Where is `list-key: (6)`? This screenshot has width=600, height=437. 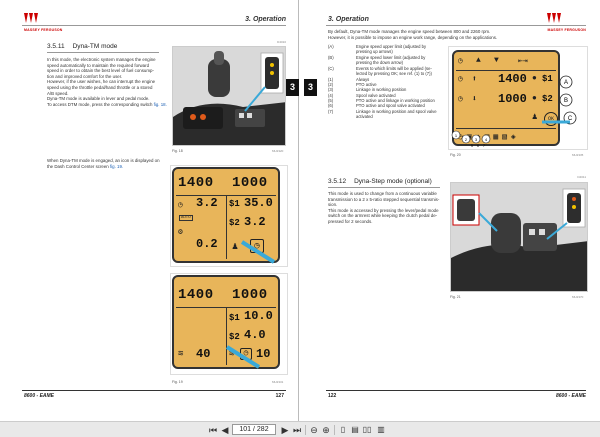 list-key: (6) is located at coordinates (331, 105).